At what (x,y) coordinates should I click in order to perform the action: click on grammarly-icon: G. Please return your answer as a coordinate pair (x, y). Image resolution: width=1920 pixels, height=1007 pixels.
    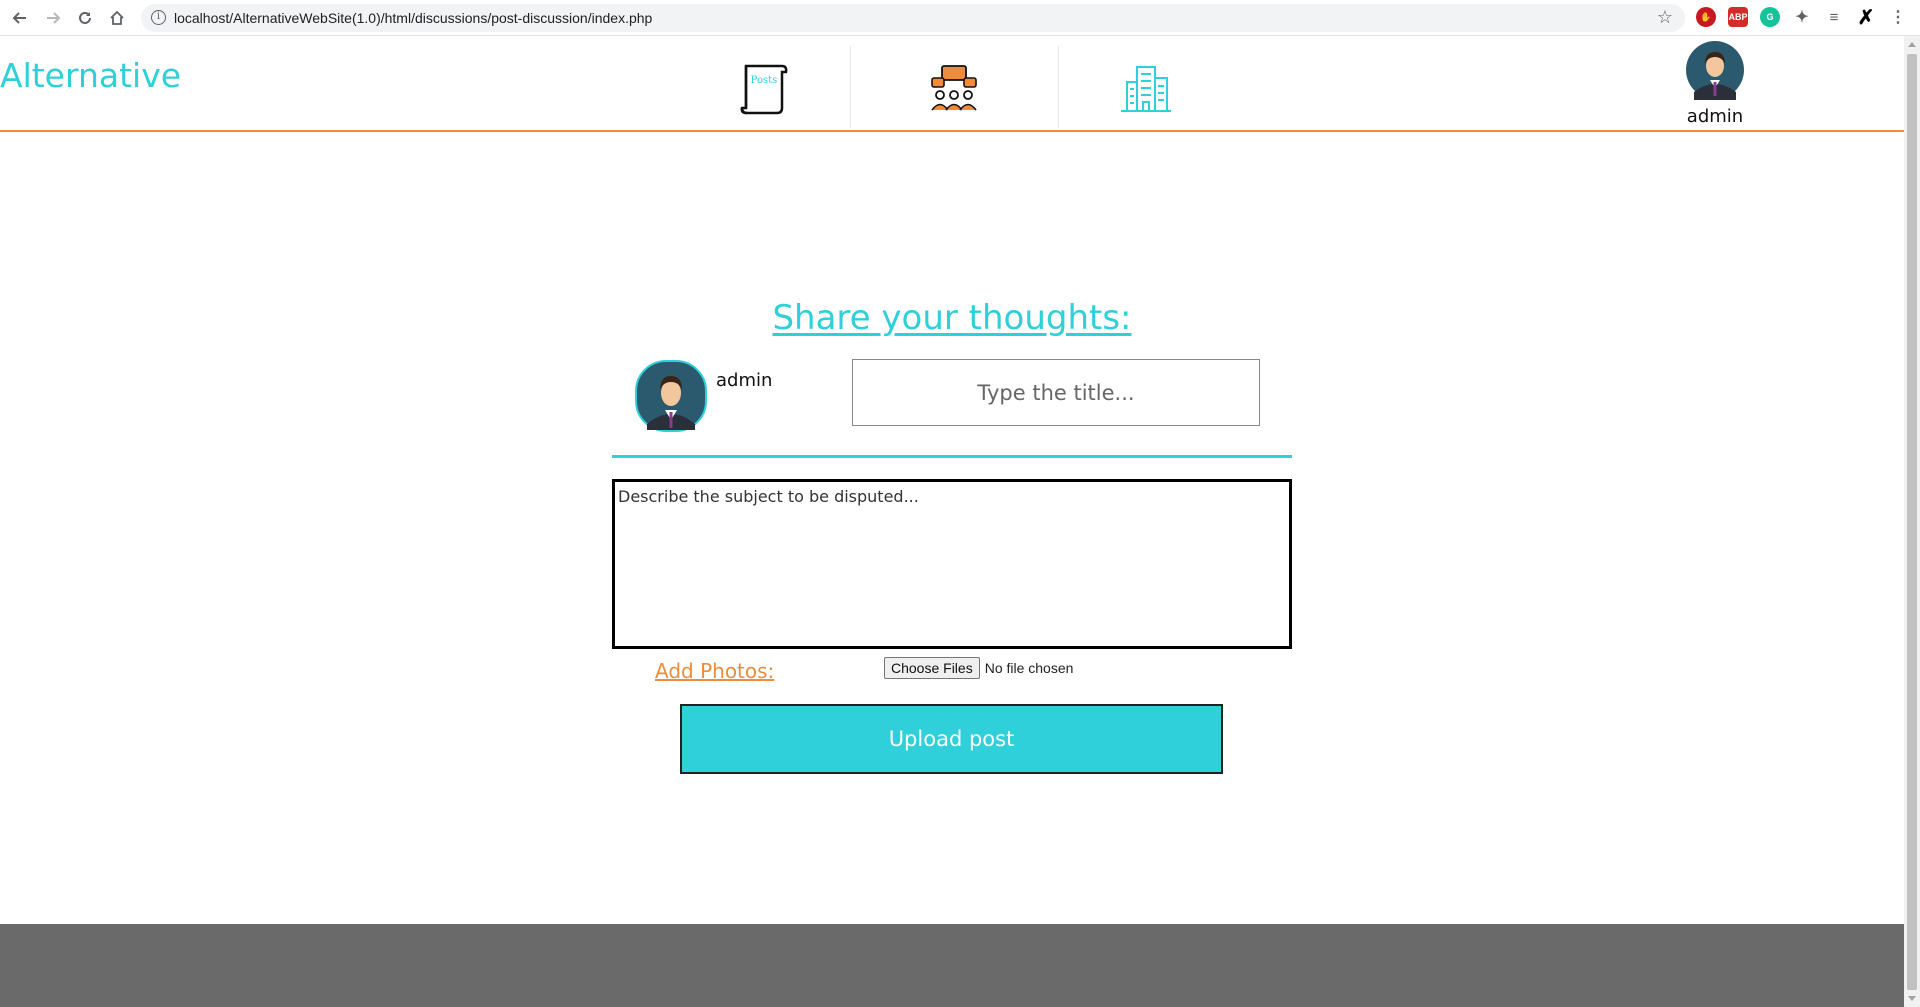
    Looking at the image, I should click on (1770, 17).